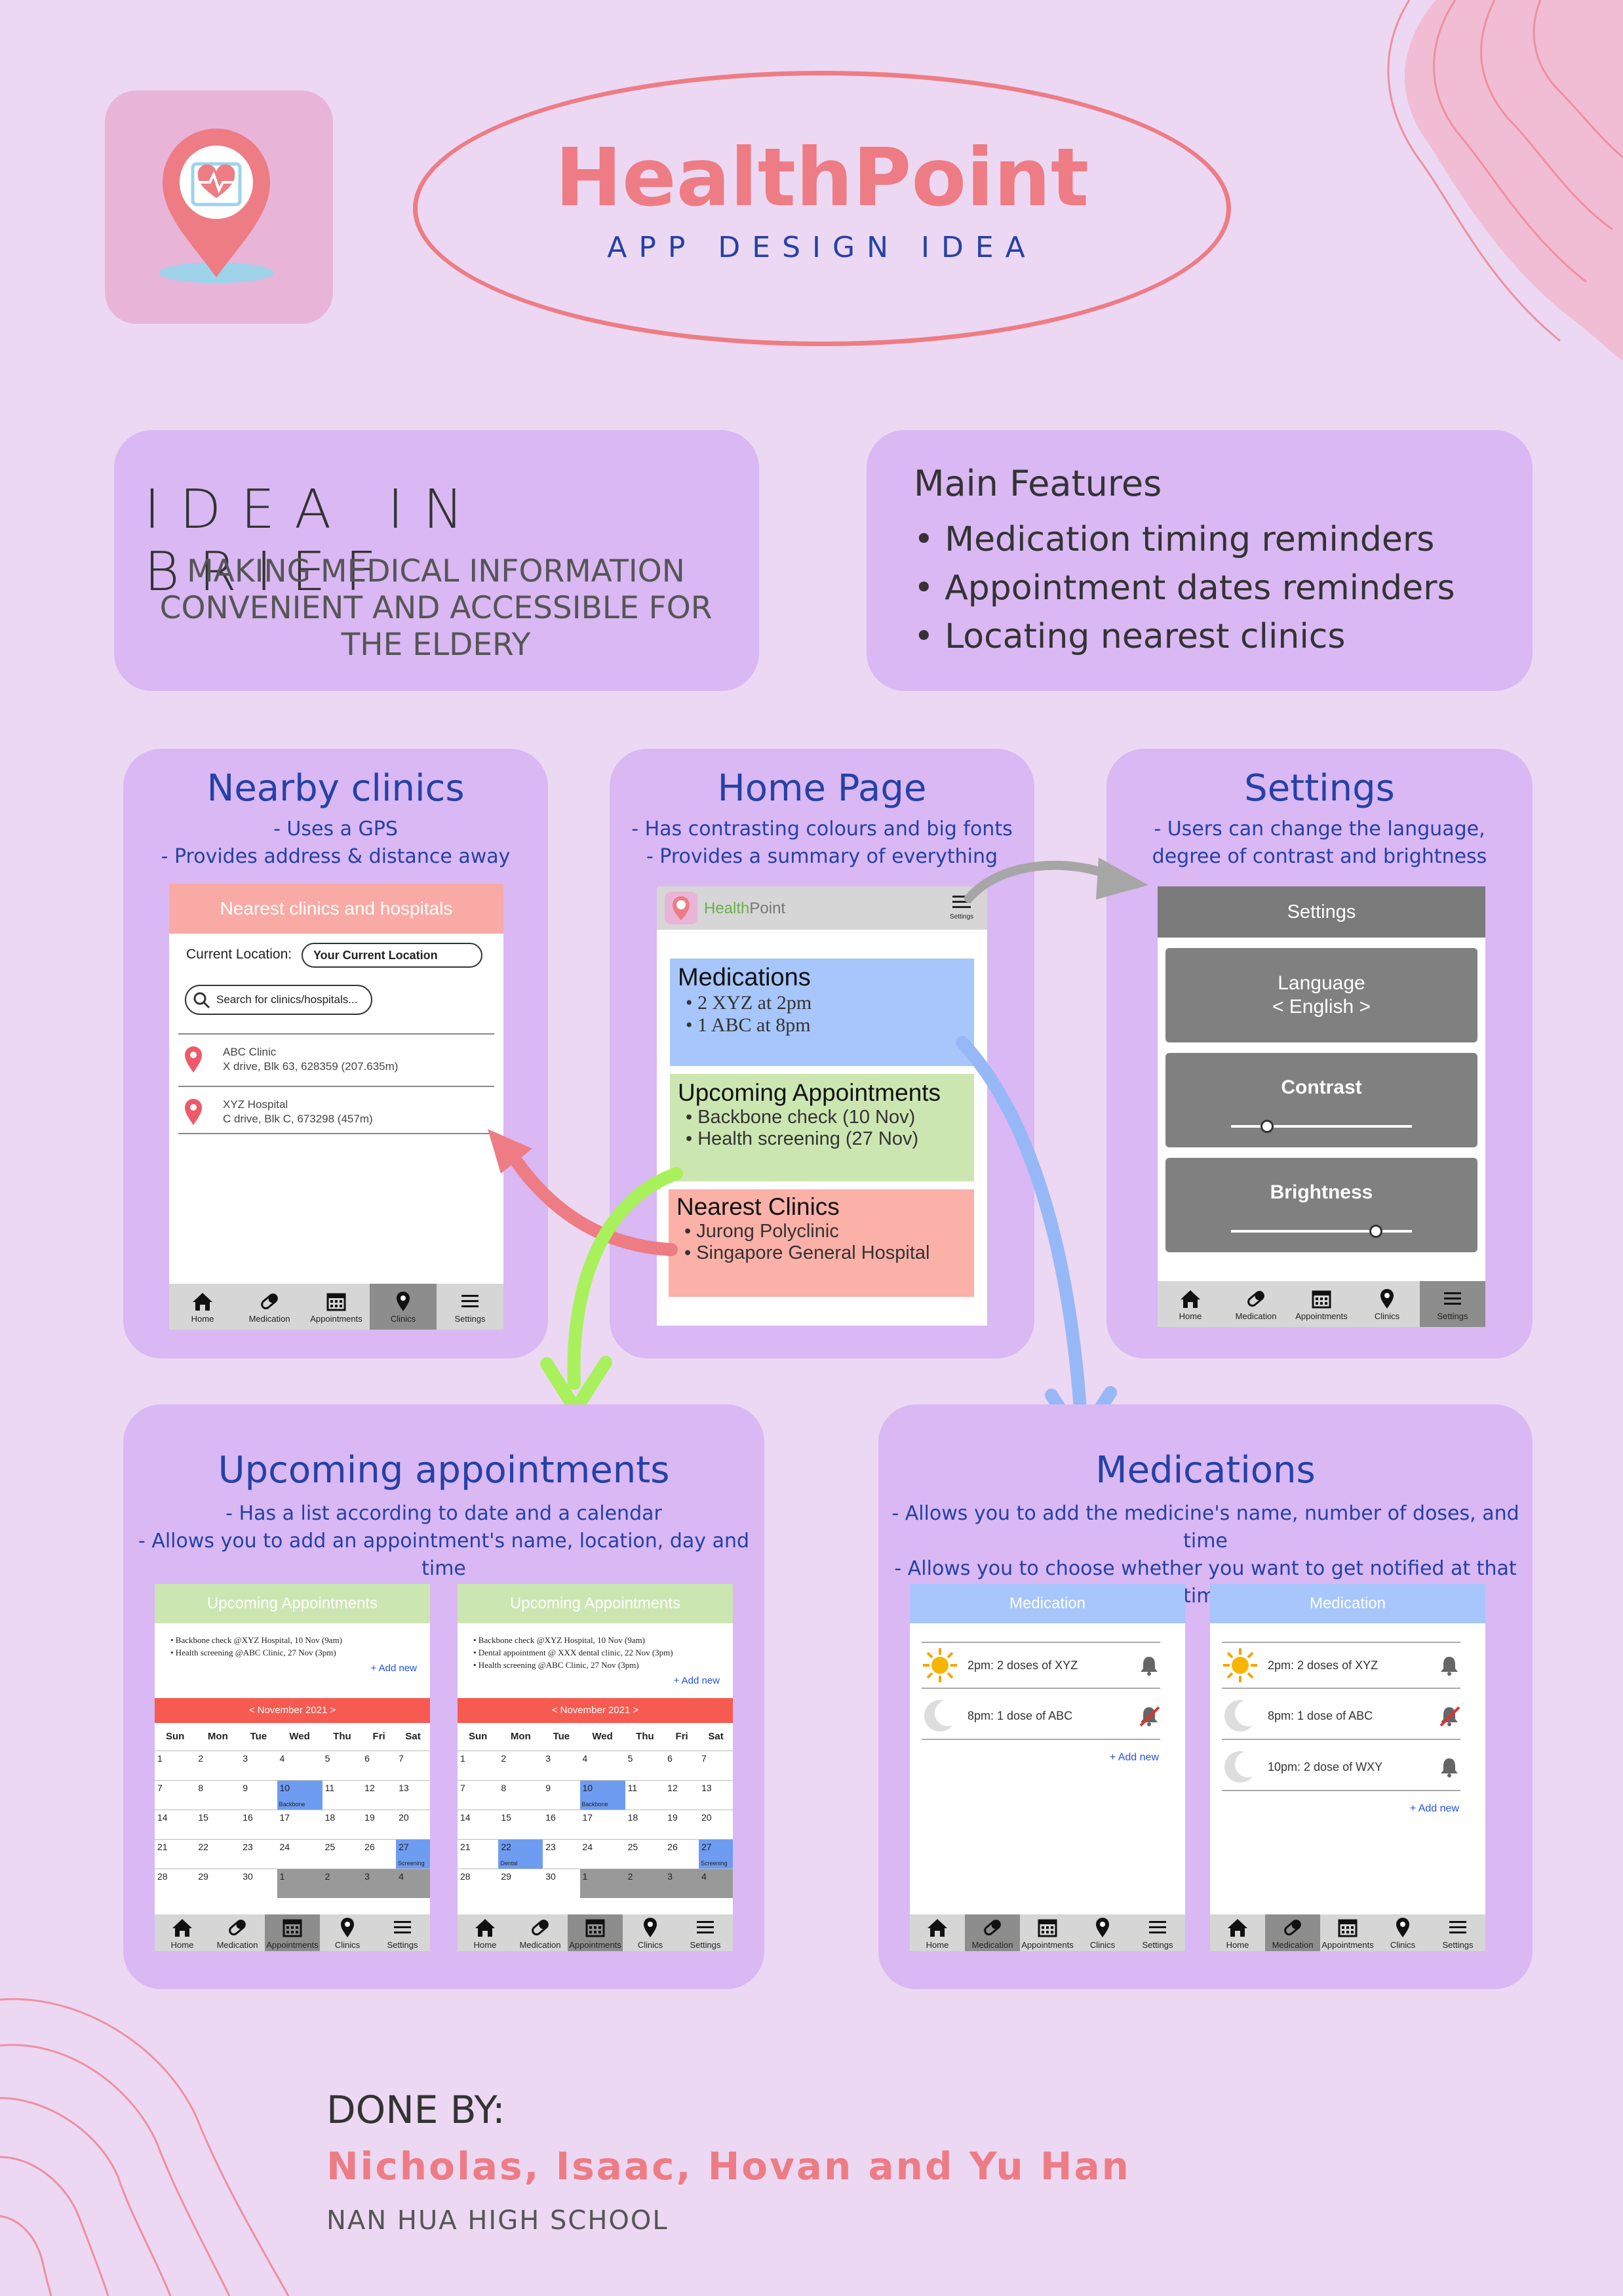  I want to click on medication-item: 10pm: 2 dose of WXY, so click(1341, 1767).